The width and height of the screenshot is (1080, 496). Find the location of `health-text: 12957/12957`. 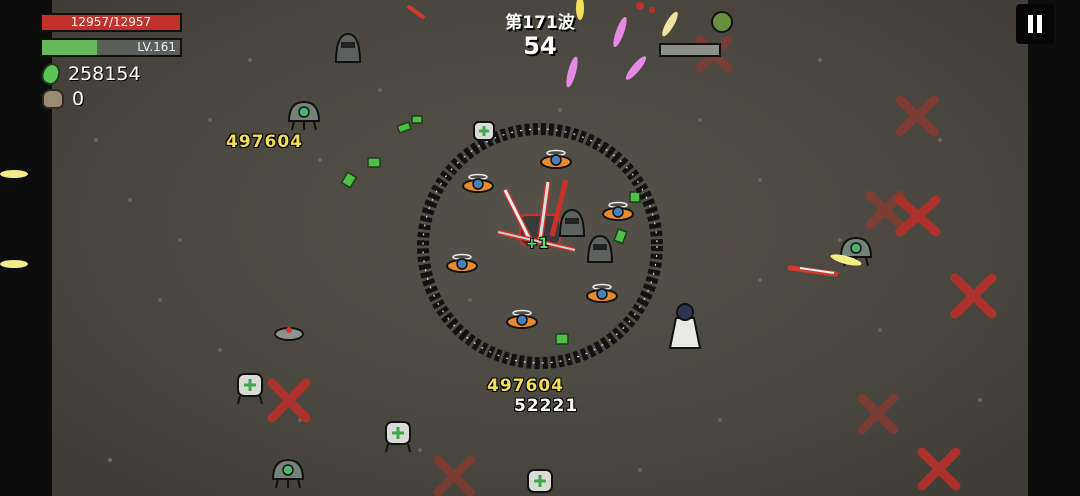

health-text: 12957/12957 is located at coordinates (111, 22).